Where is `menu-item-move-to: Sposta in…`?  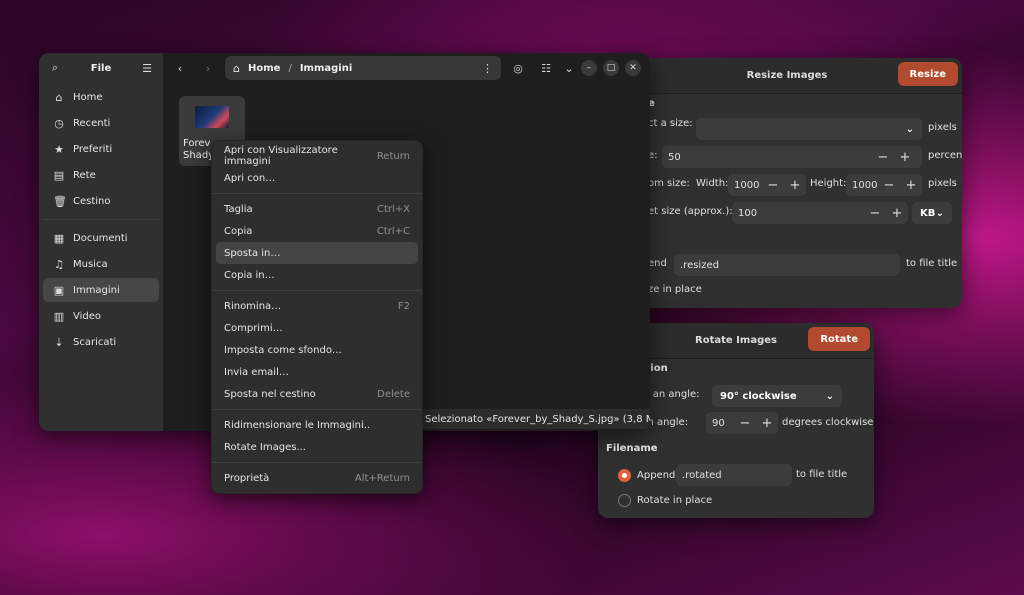
menu-item-move-to: Sposta in… is located at coordinates (317, 253).